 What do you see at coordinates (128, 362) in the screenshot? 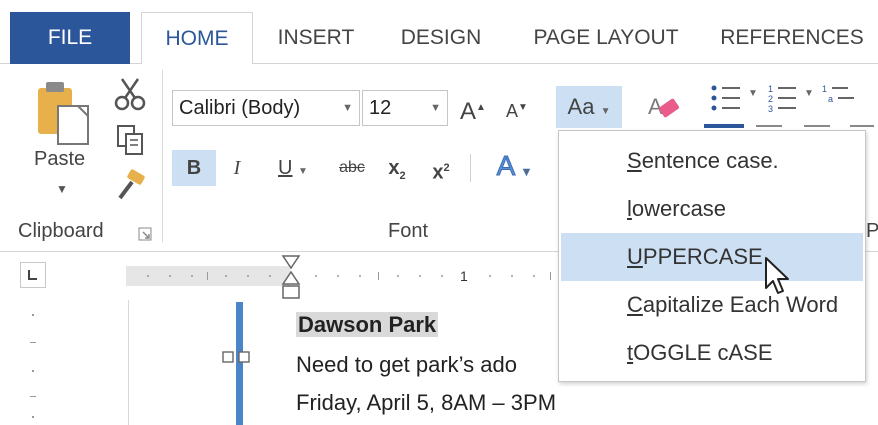
I see `page-left-edge` at bounding box center [128, 362].